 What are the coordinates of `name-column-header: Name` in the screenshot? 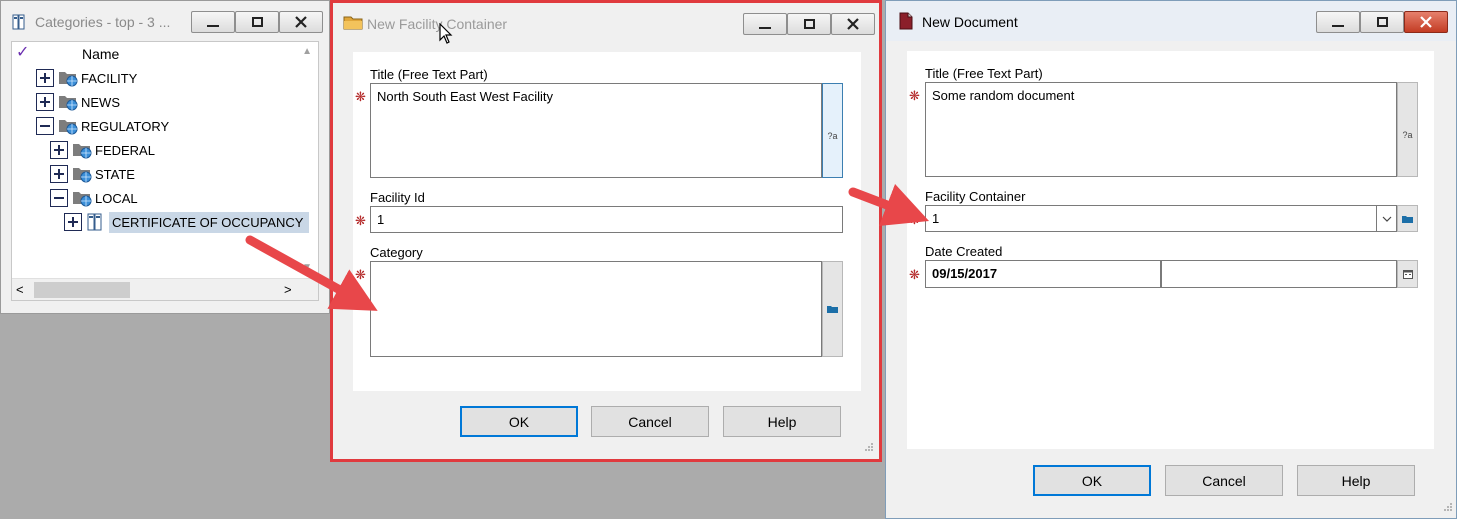 It's located at (100, 54).